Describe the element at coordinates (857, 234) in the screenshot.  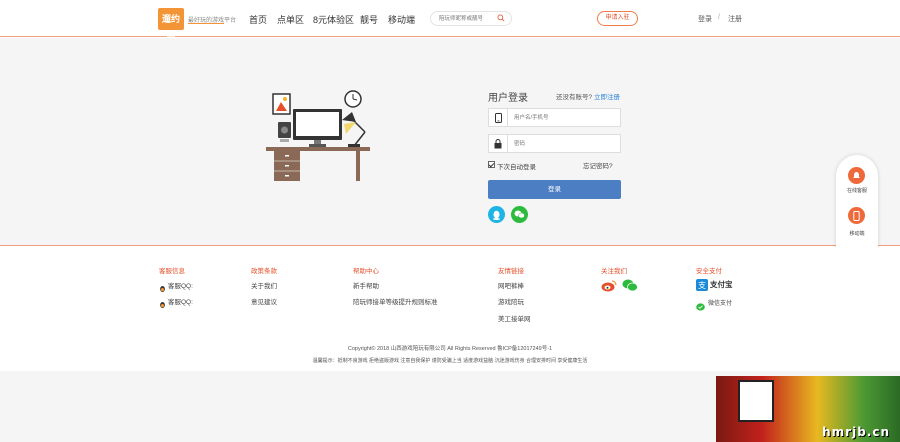
I see `mobile-label: 移动端` at that location.